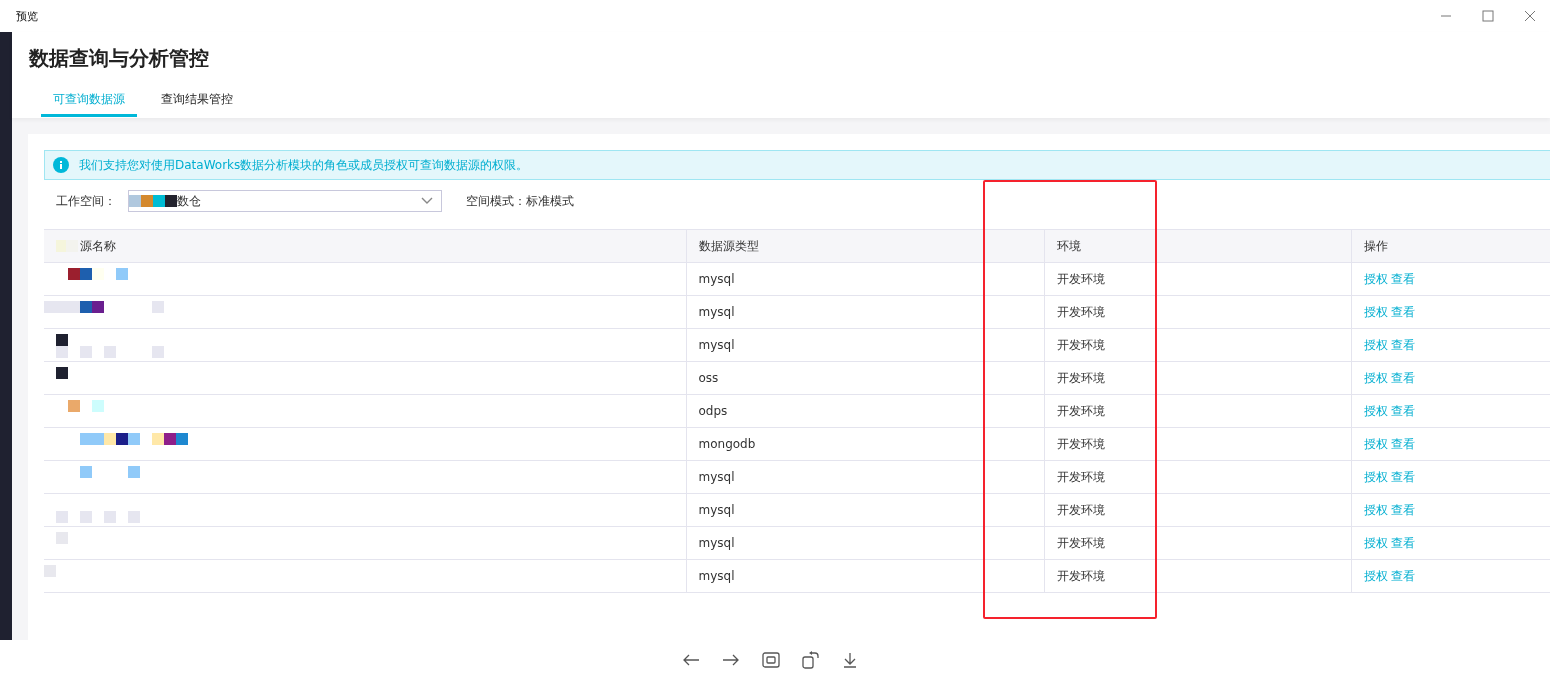 The height and width of the screenshot is (680, 1550). I want to click on arrow-left-icon, so click(691, 660).